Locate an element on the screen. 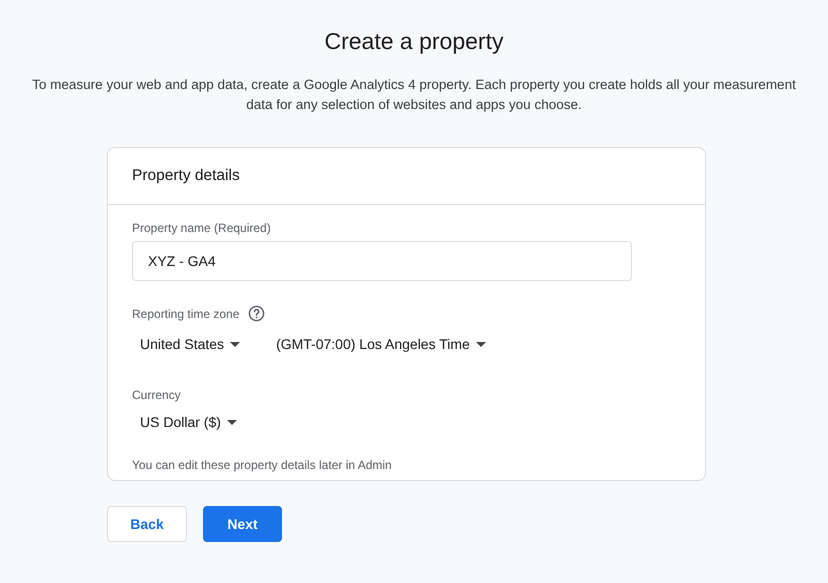 This screenshot has height=583, width=828. property-name-field: XYZ - GA4 is located at coordinates (382, 261).